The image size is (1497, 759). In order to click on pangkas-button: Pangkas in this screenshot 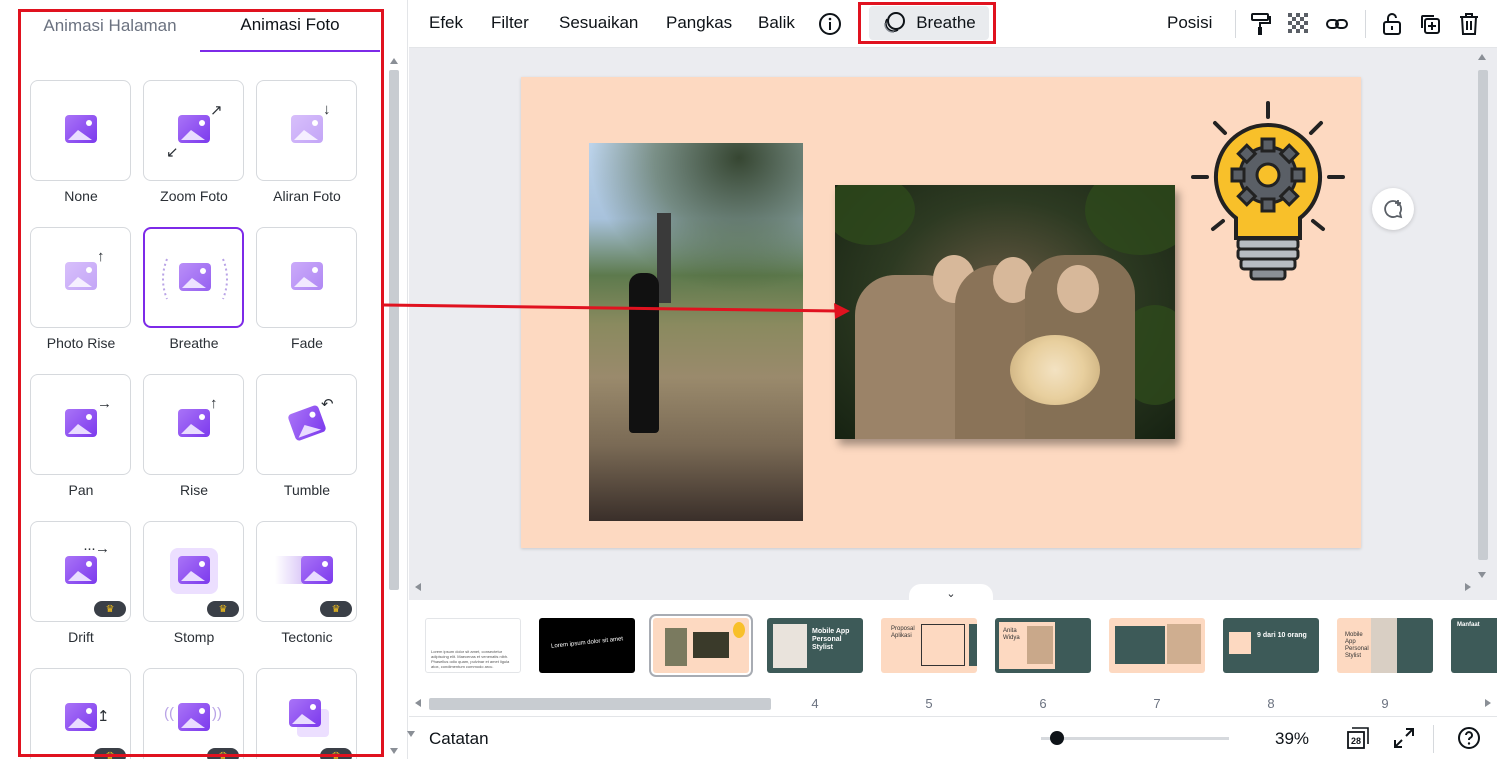, I will do `click(699, 23)`.